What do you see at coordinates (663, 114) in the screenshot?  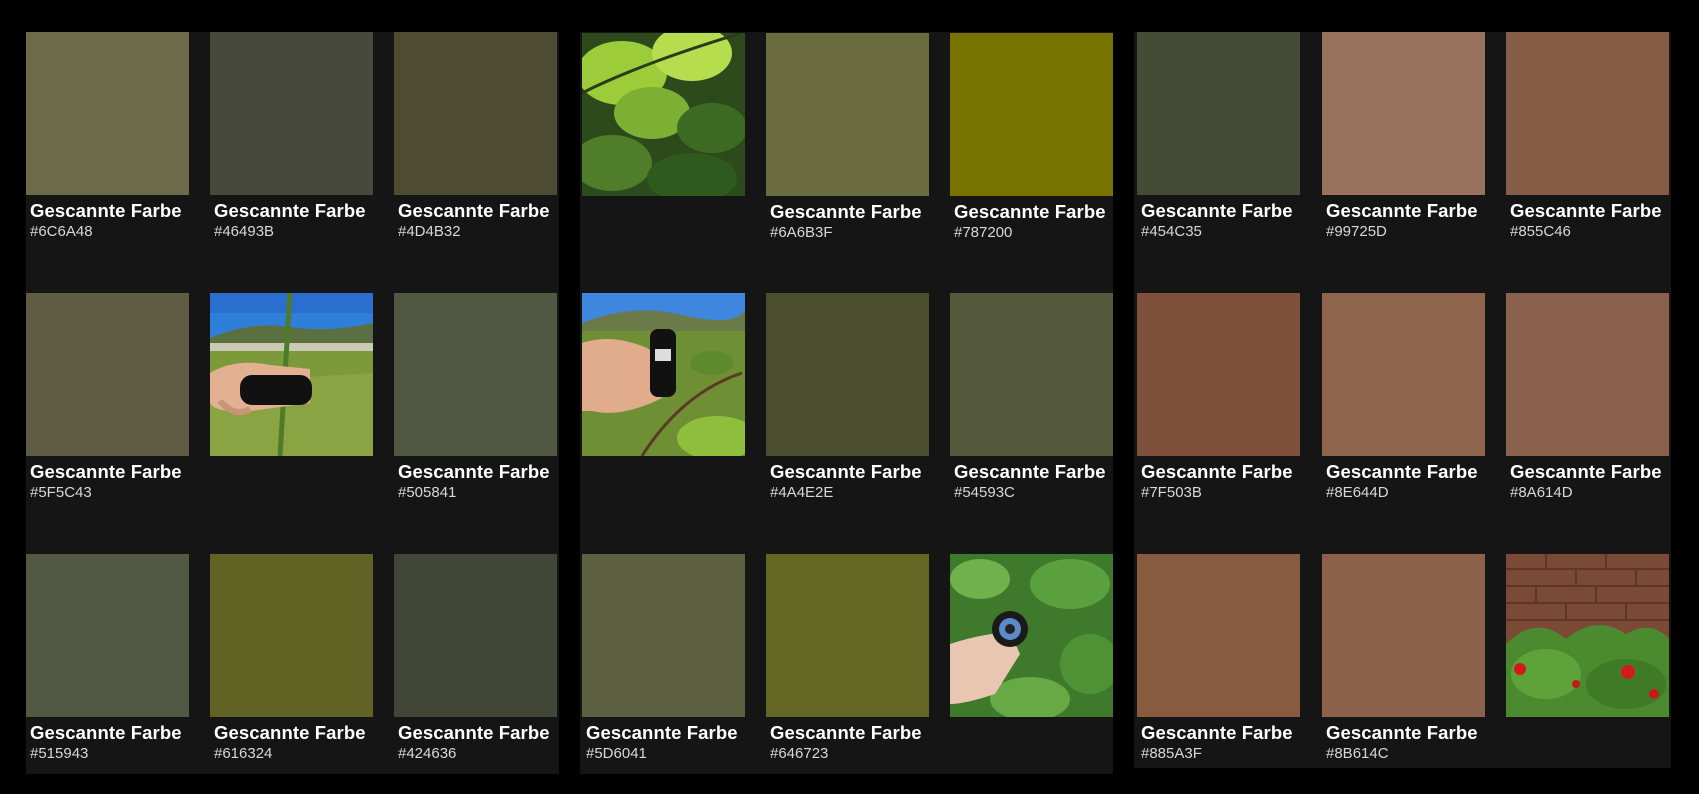 I see `photo-leaves-icon` at bounding box center [663, 114].